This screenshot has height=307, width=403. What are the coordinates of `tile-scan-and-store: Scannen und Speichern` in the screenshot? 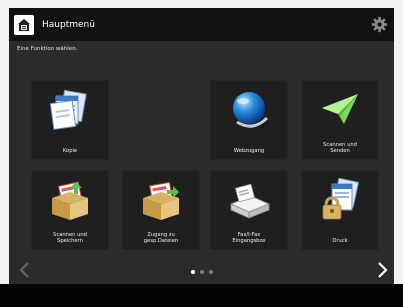 It's located at (70, 210).